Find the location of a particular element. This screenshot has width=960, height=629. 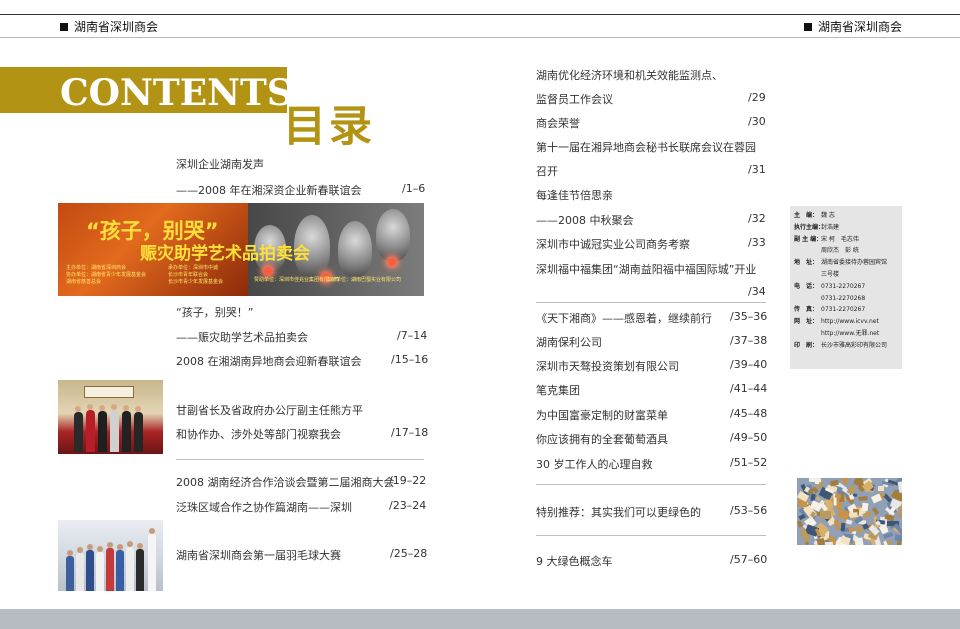

credit-row: 周欣杰 彭 统 is located at coordinates (846, 251).